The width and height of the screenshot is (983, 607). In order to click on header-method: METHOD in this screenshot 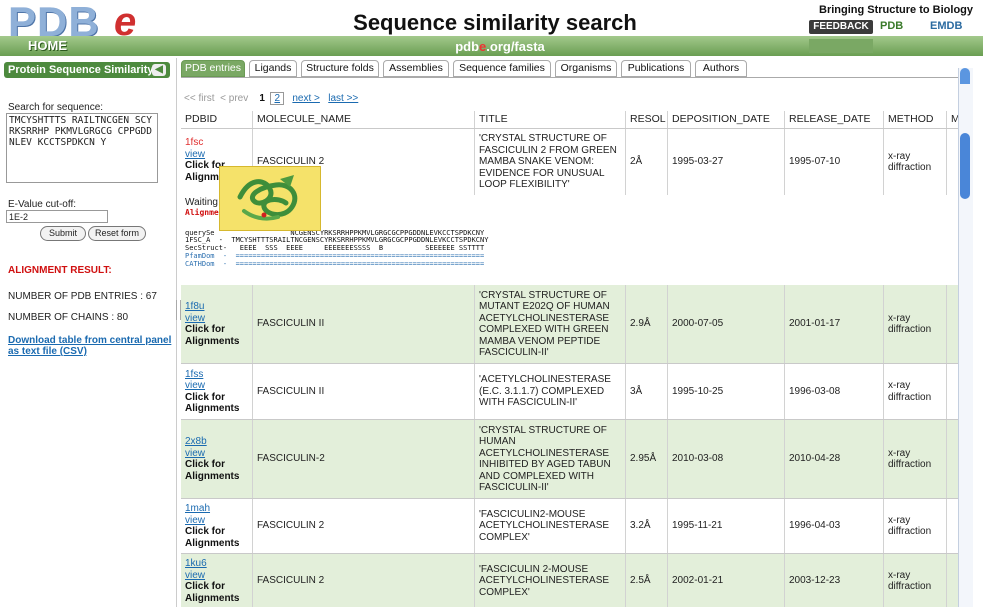, I will do `click(915, 119)`.